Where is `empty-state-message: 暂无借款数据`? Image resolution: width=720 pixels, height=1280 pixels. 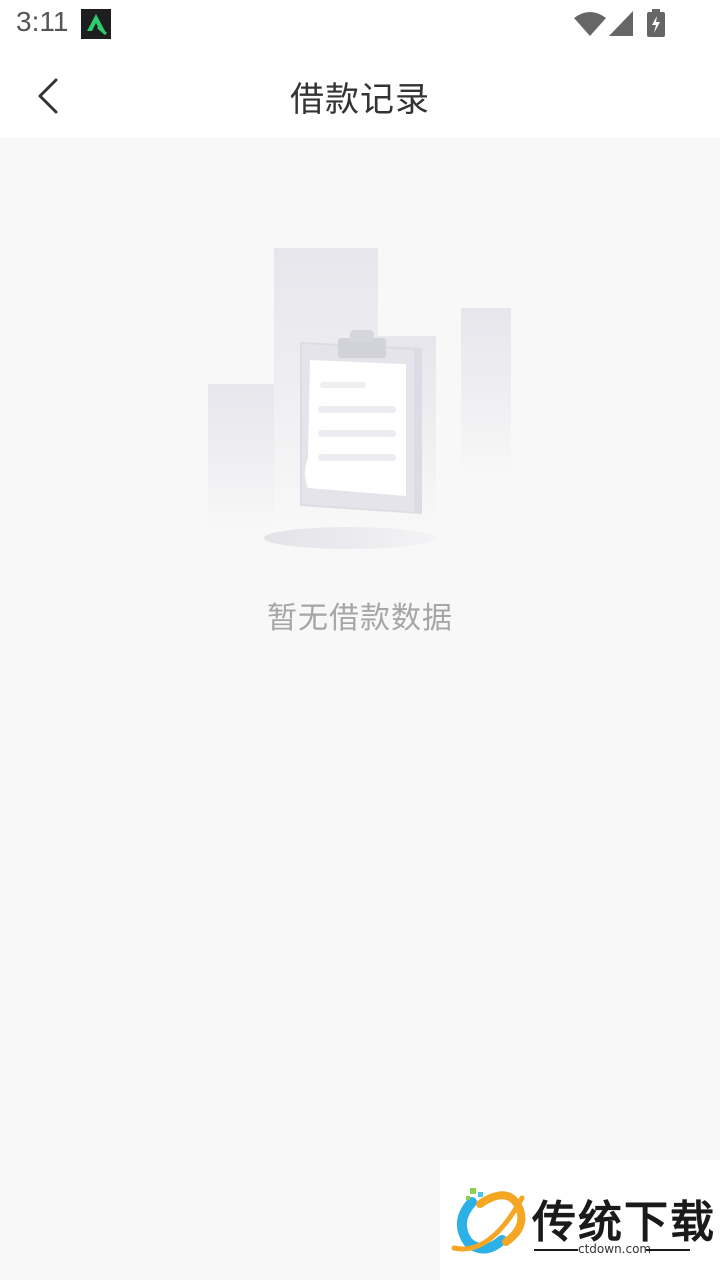
empty-state-message: 暂无借款数据 is located at coordinates (360, 618).